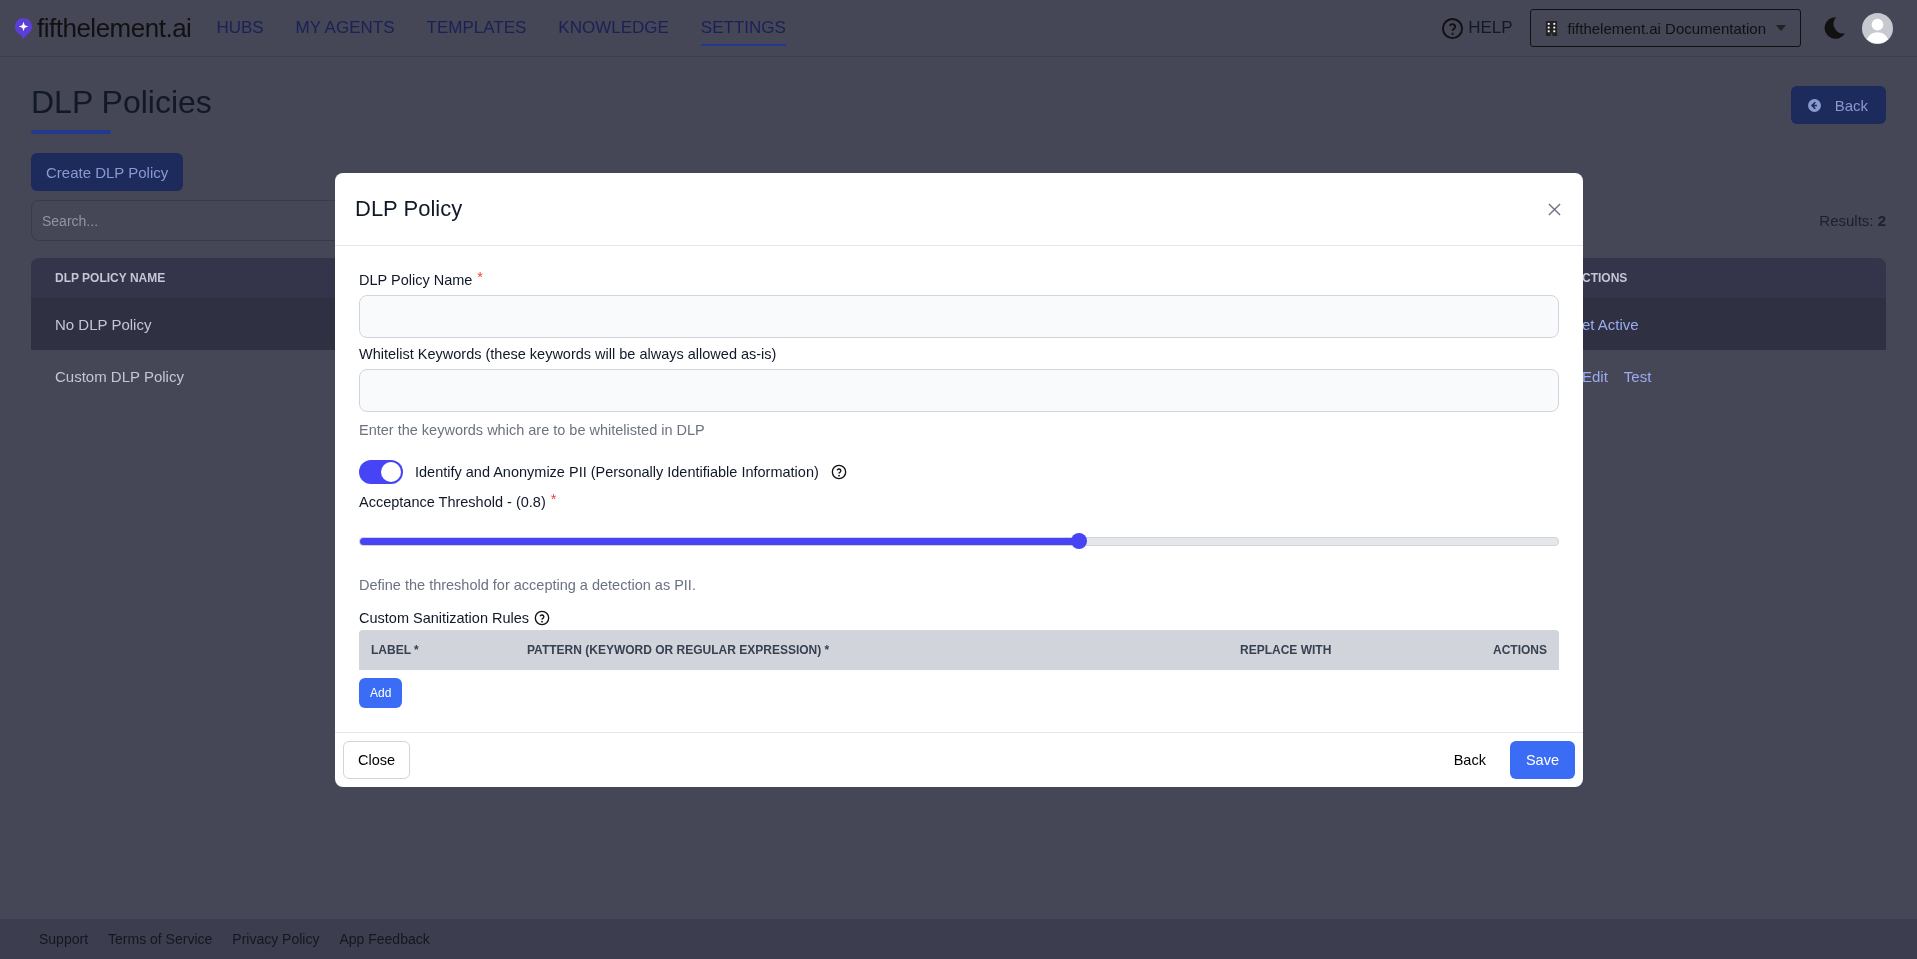  Describe the element at coordinates (617, 472) in the screenshot. I see `toggle-label: Identify and Anonymize PII (Personally Identifiable Information)` at that location.